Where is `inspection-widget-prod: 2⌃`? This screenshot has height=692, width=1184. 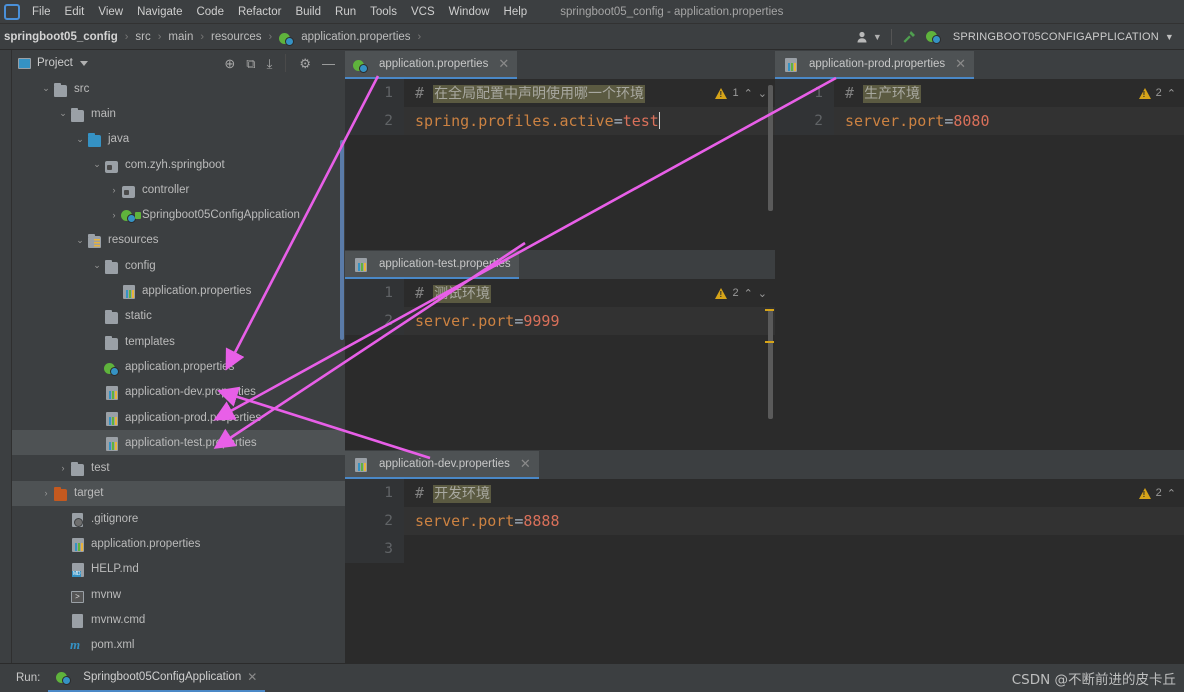
inspection-widget-prod: 2⌃ is located at coordinates (1161, 93).